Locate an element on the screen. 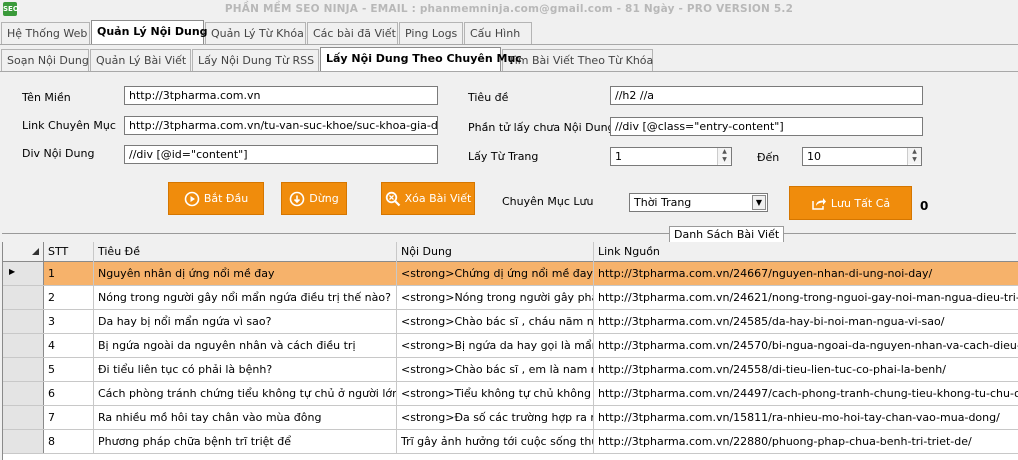 The width and height of the screenshot is (1018, 460). subtab-quan-ly-bai-viet: Quản Lý Bài Viết is located at coordinates (140, 60).